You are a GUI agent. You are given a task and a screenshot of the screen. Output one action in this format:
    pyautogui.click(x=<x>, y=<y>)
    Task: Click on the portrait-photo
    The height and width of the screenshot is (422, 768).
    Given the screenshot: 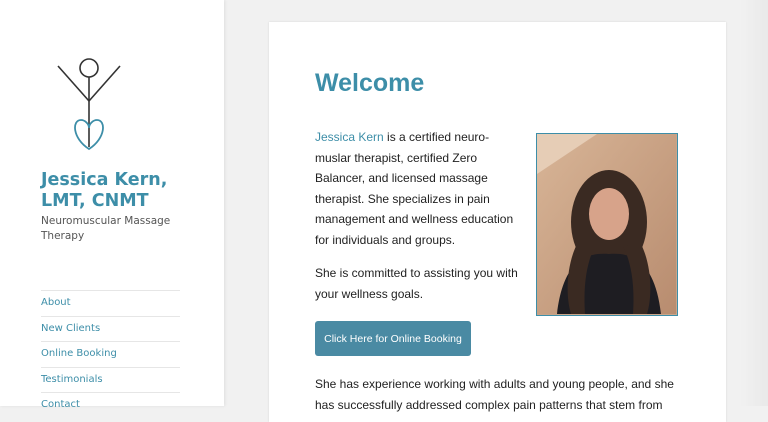 What is the action you would take?
    pyautogui.click(x=607, y=224)
    